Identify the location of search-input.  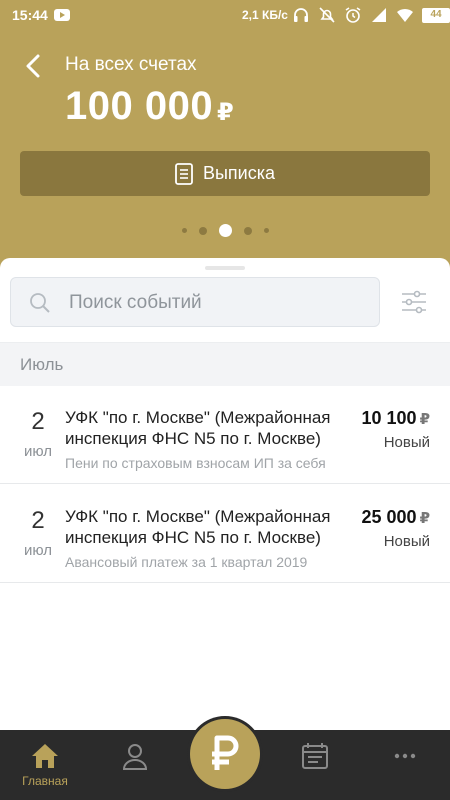
(219, 303).